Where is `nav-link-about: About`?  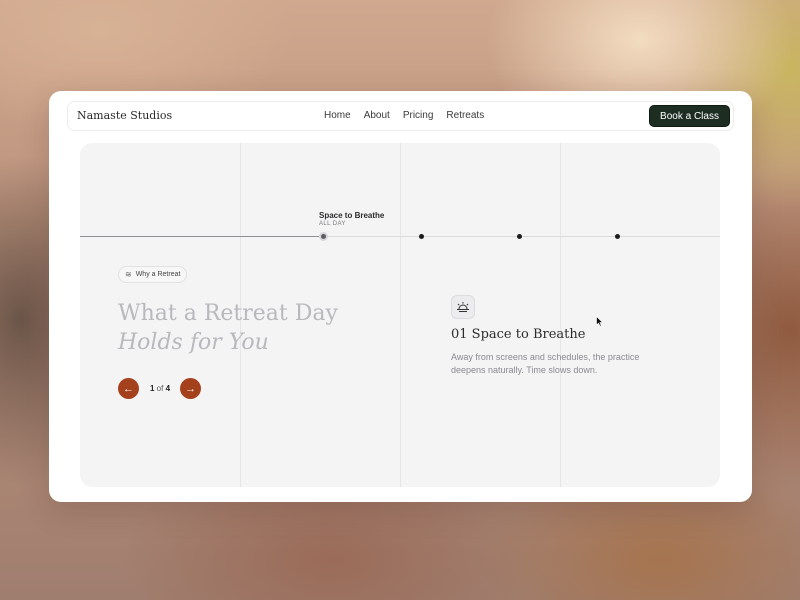
nav-link-about: About is located at coordinates (377, 115).